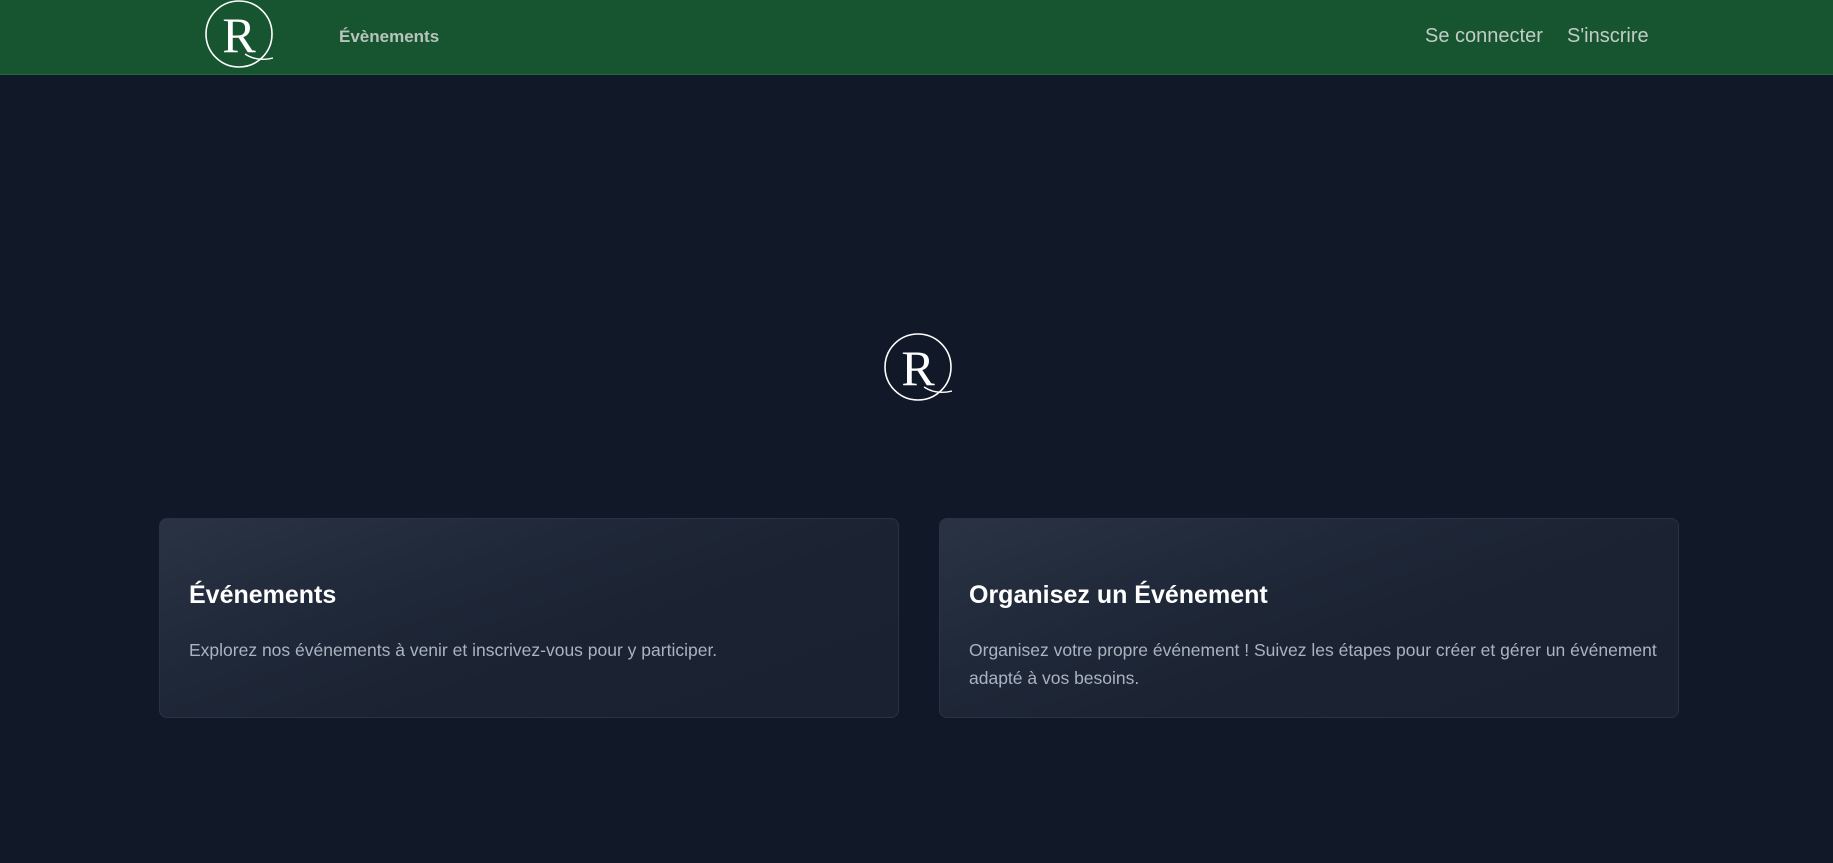 The width and height of the screenshot is (1833, 863). I want to click on monogram-r-logo-icon: R, so click(239, 34).